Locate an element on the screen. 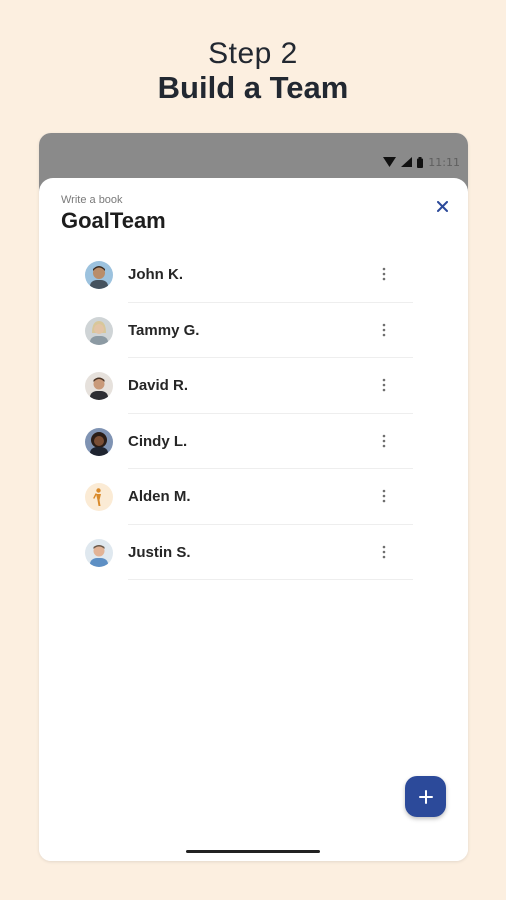 The image size is (506, 900). signal-icon is located at coordinates (407, 162).